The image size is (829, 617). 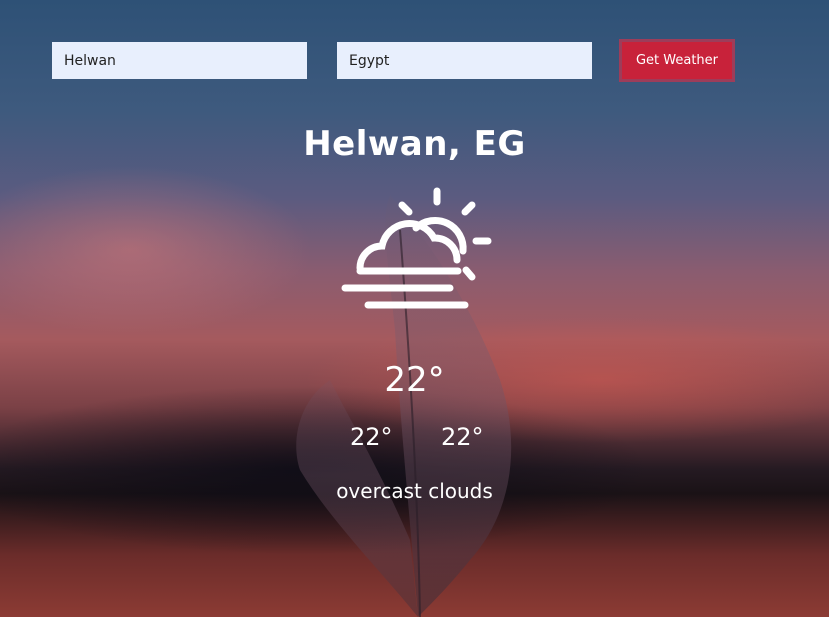 What do you see at coordinates (416, 248) in the screenshot?
I see `fog-partly-cloudy-icon` at bounding box center [416, 248].